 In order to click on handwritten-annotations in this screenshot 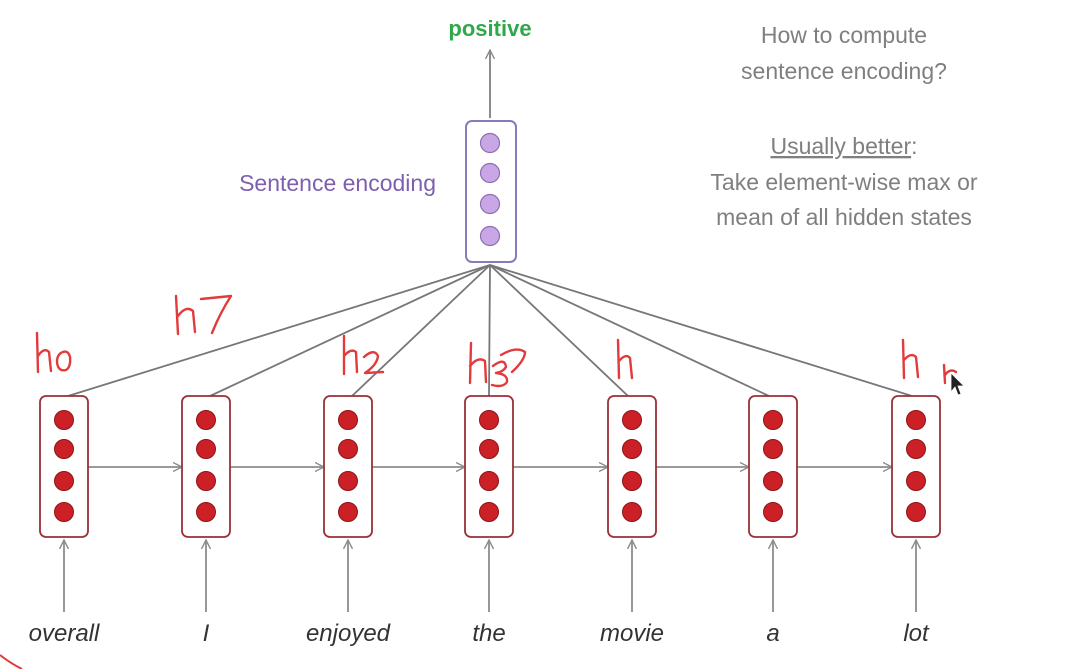, I will do `click(496, 341)`.